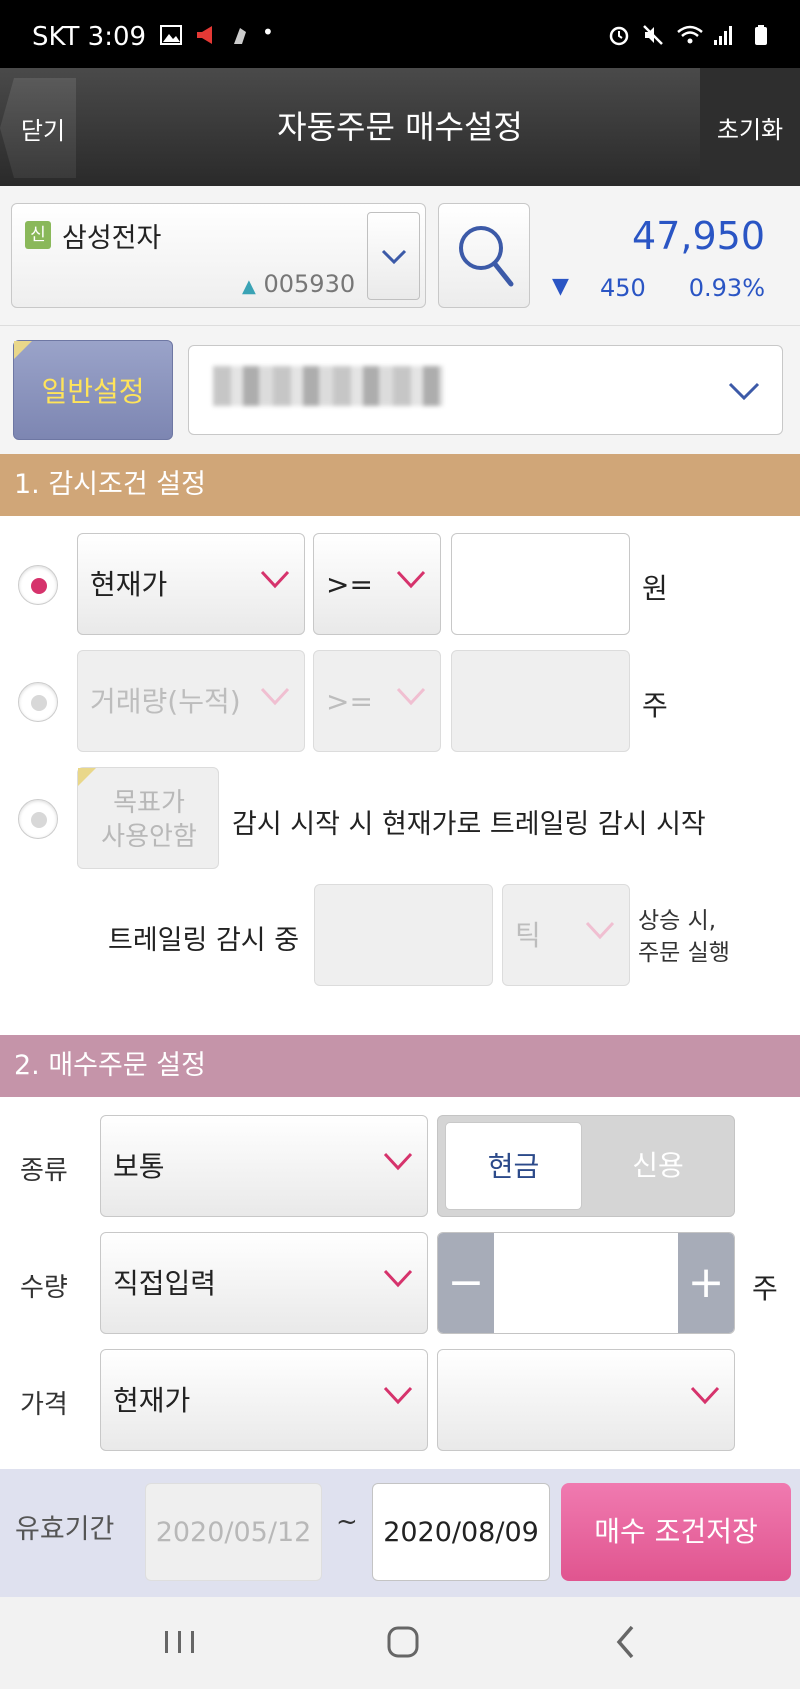  What do you see at coordinates (218, 255) in the screenshot?
I see `stock-selector: 신 삼성전자 ▲ 005930` at bounding box center [218, 255].